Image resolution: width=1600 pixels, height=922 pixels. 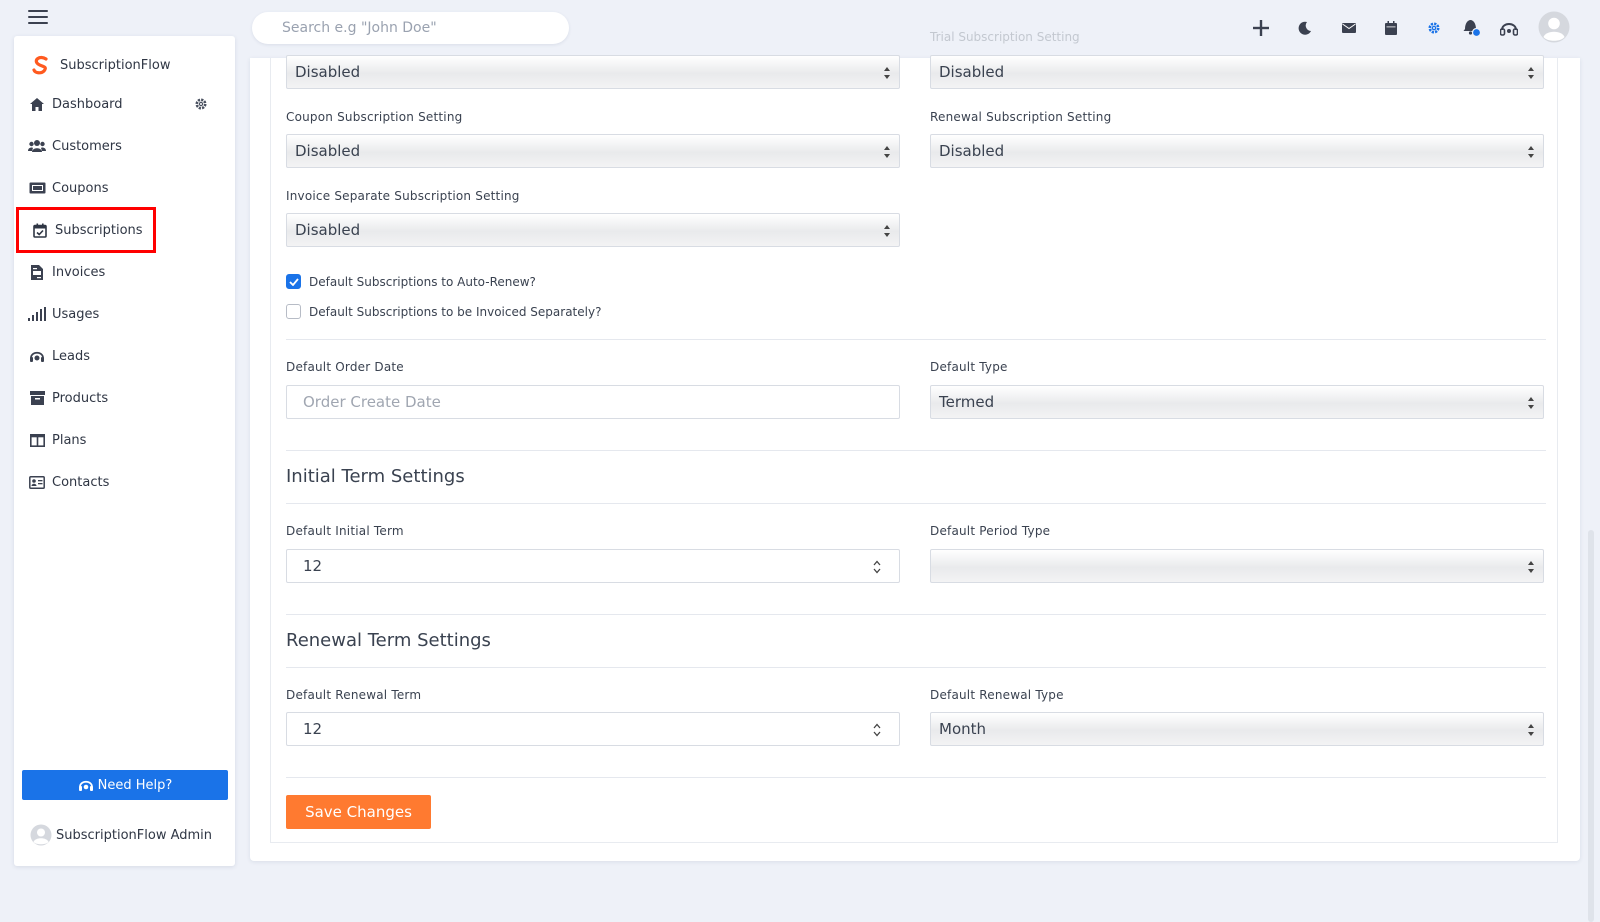 I want to click on ticket-icon, so click(x=37, y=188).